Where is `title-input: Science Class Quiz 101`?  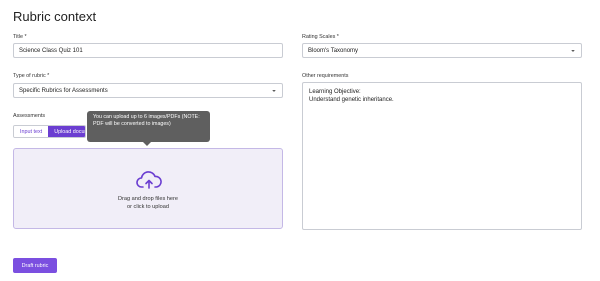 title-input: Science Class Quiz 101 is located at coordinates (148, 50).